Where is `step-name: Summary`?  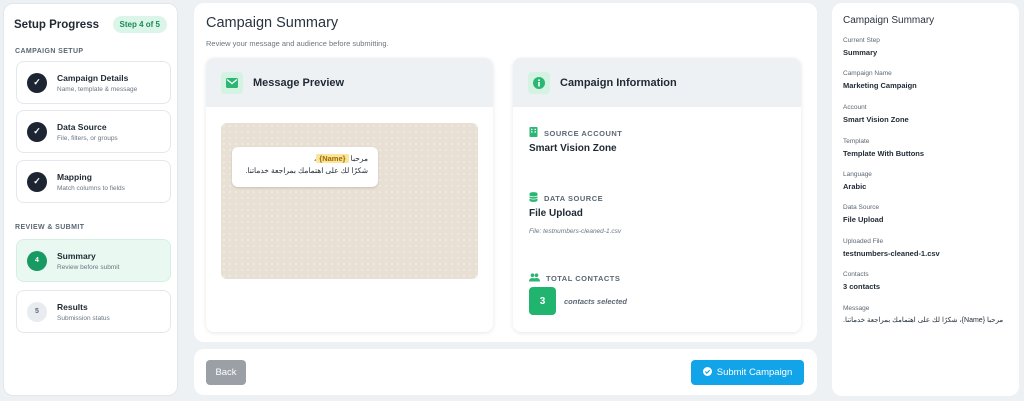 step-name: Summary is located at coordinates (76, 255).